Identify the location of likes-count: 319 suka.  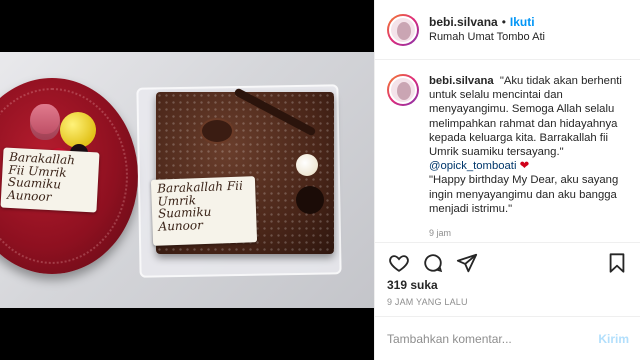
(412, 285).